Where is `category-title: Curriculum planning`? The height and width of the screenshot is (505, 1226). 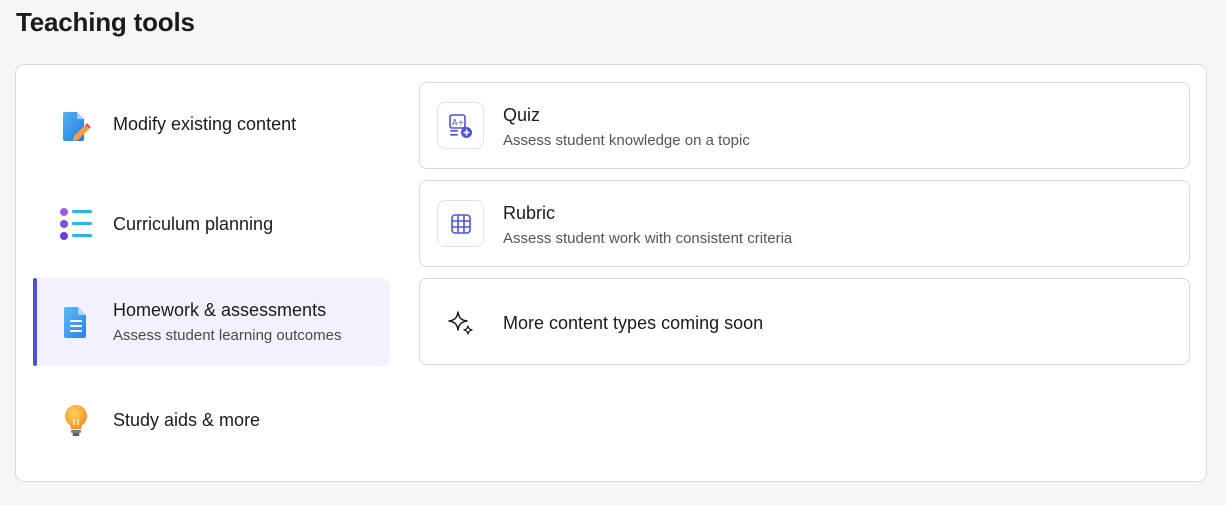
category-title: Curriculum planning is located at coordinates (193, 224).